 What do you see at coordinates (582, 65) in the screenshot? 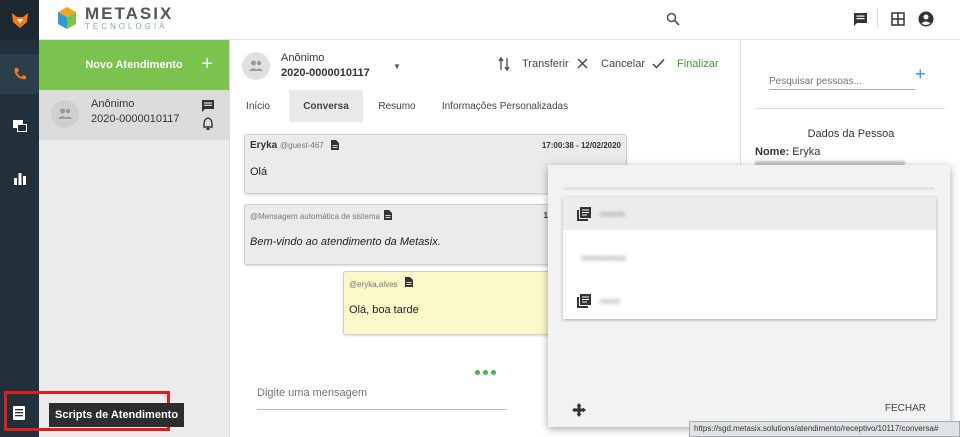
I see `close-icon` at bounding box center [582, 65].